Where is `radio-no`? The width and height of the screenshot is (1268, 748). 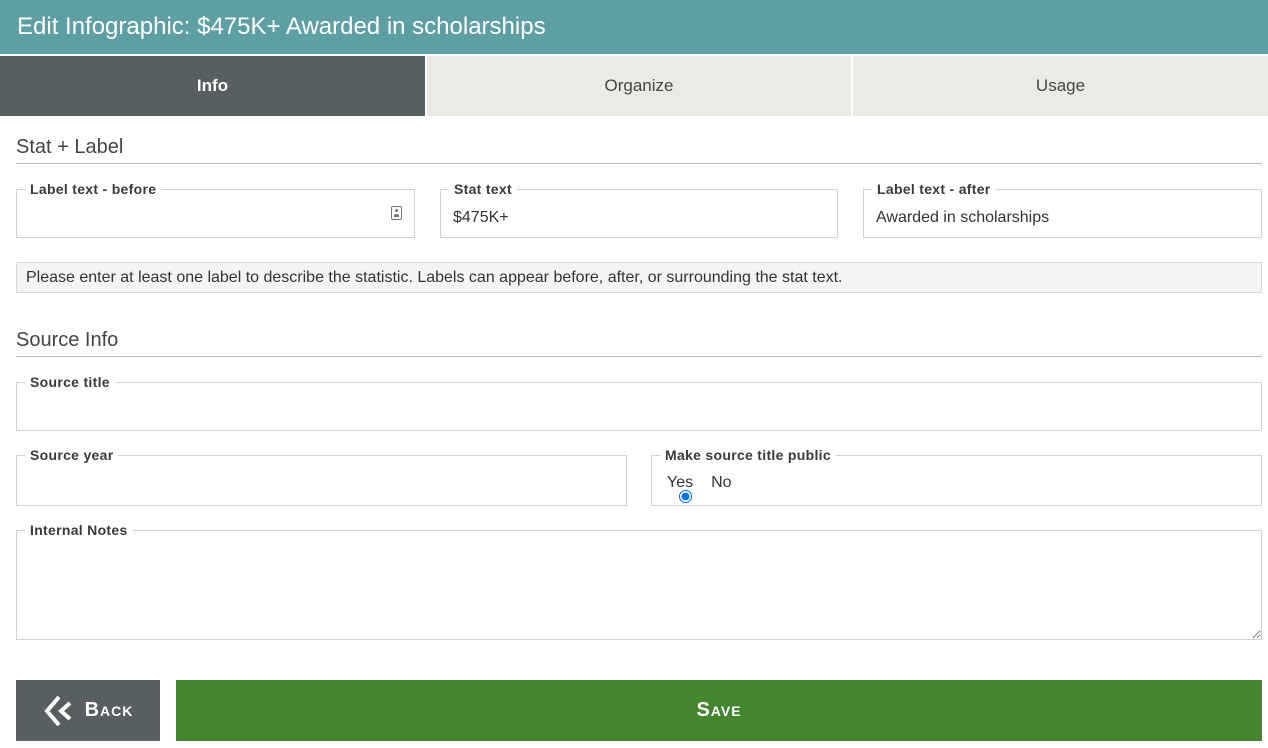
radio-no is located at coordinates (685, 496).